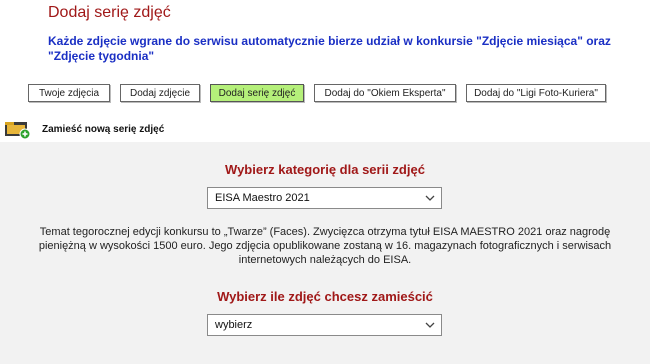  Describe the element at coordinates (325, 296) in the screenshot. I see `count-title: Wybierz ile zdjęć chcesz zamieścić` at that location.